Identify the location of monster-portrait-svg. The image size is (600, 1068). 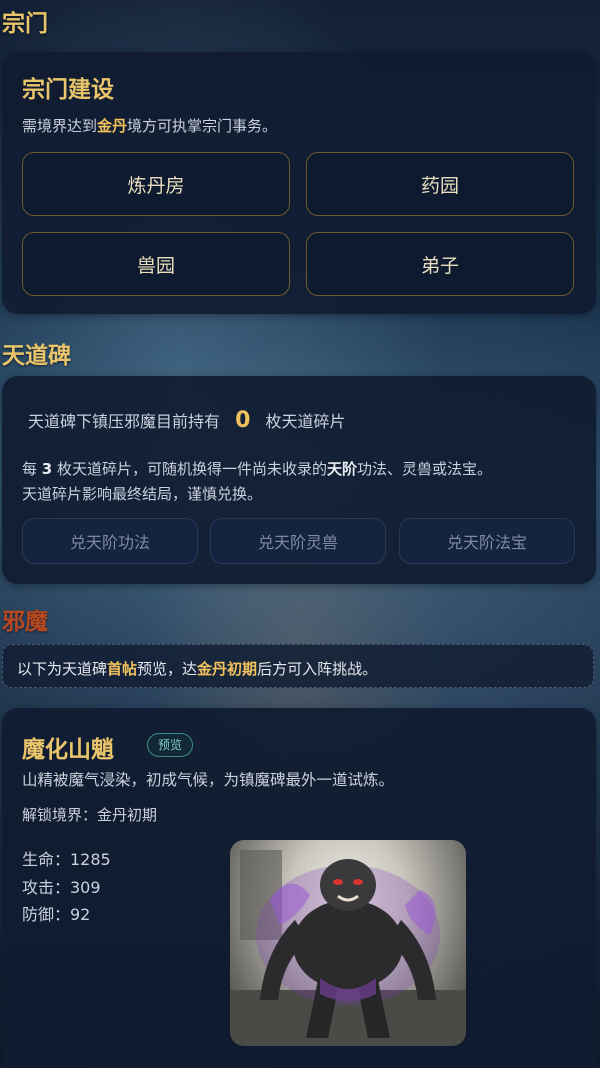
(348, 948).